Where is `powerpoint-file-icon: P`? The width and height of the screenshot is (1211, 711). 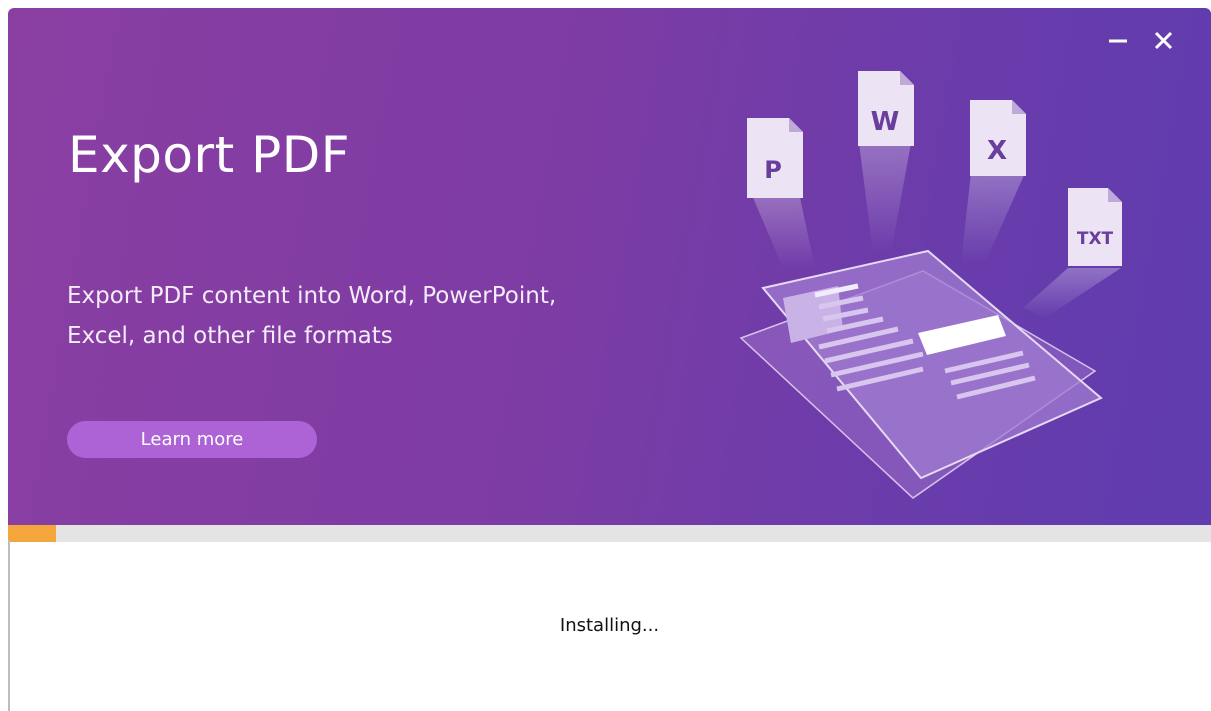
powerpoint-file-icon: P is located at coordinates (775, 158).